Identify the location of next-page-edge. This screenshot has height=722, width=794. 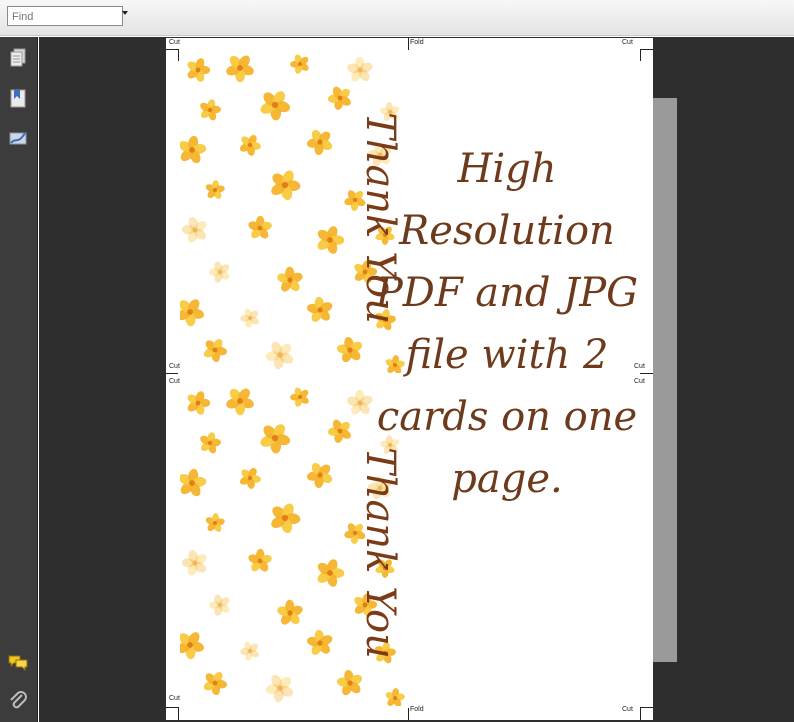
(665, 380).